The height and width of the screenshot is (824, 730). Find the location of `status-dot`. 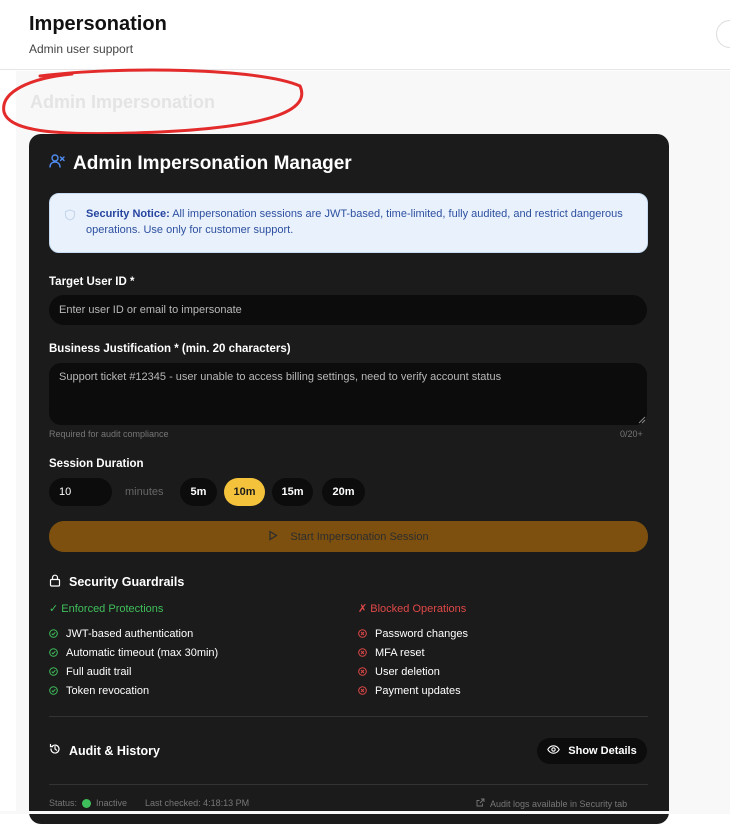

status-dot is located at coordinates (87, 803).